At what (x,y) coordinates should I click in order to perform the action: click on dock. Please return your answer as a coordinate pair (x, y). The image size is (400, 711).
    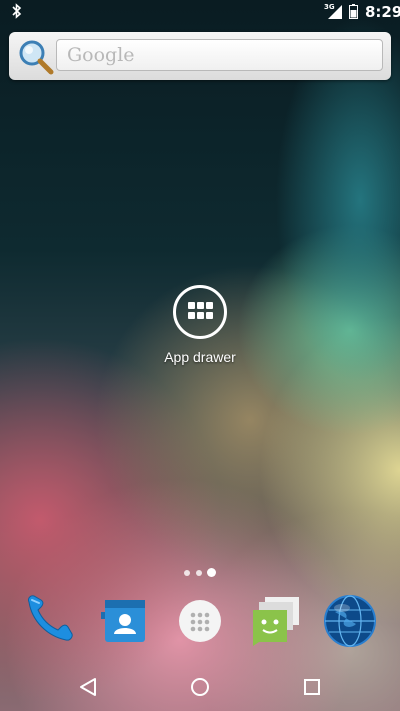
    Looking at the image, I should click on (200, 622).